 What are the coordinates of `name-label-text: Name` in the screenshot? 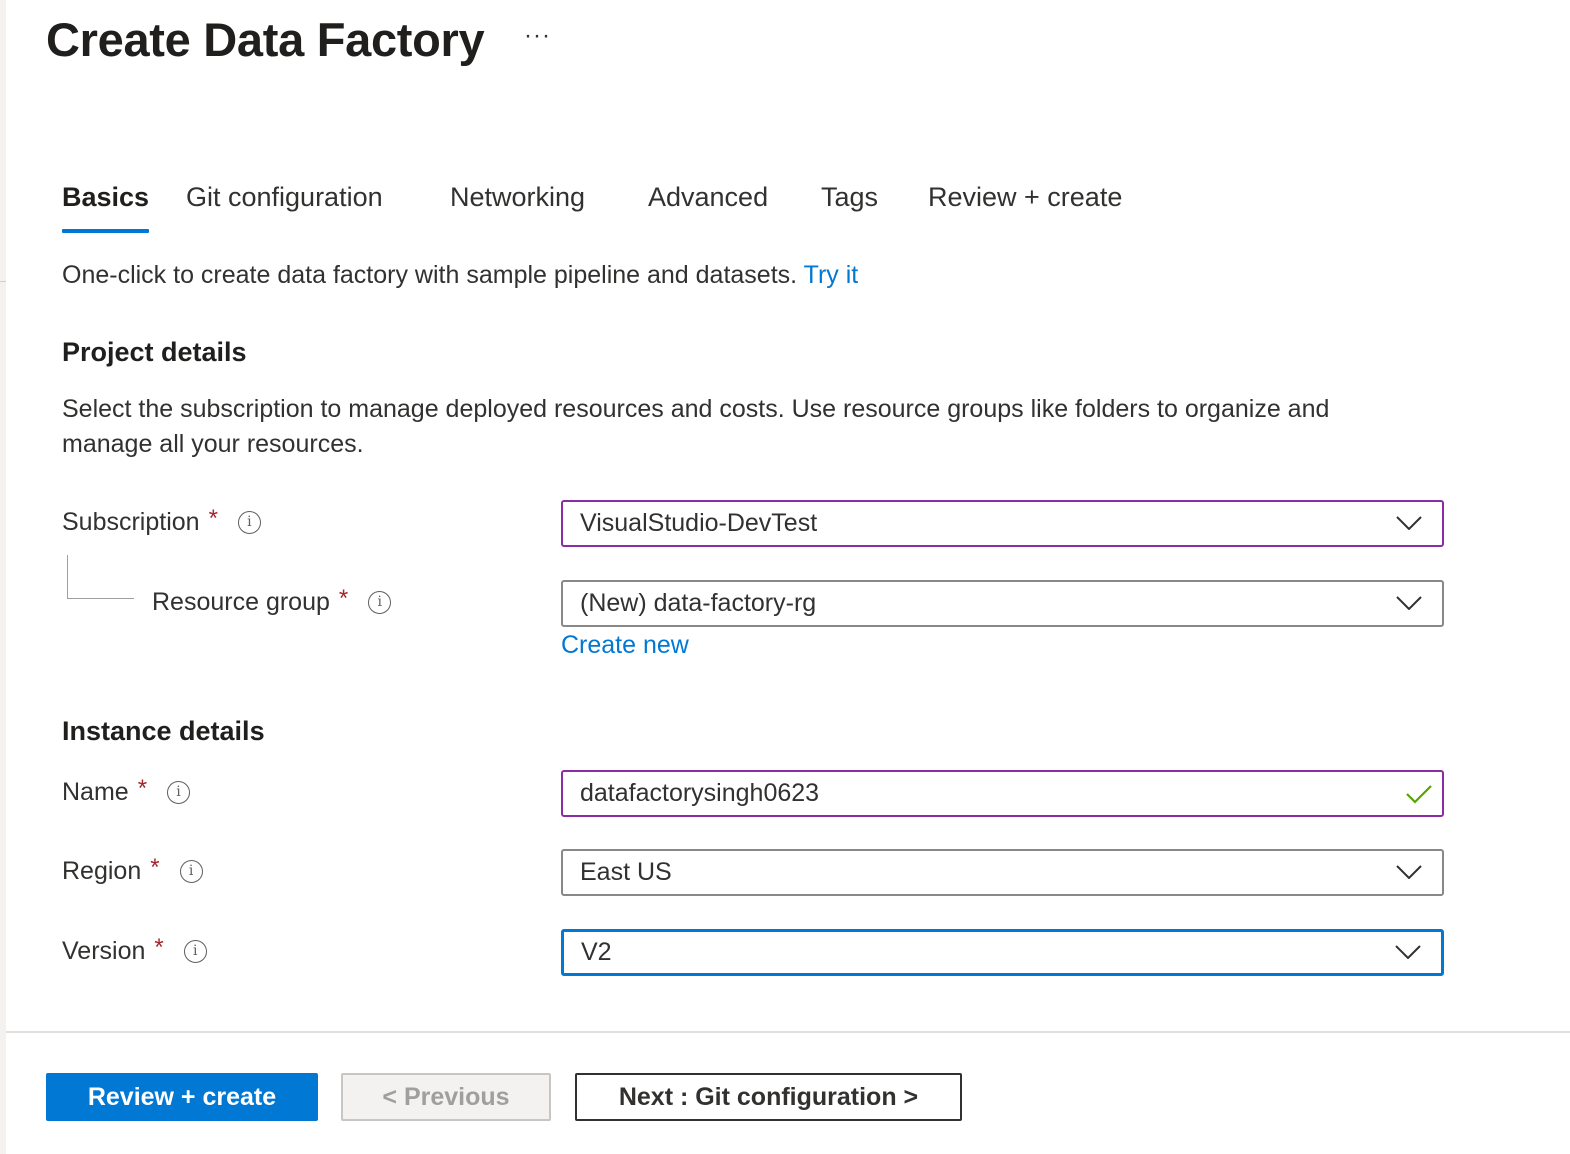 It's located at (95, 792).